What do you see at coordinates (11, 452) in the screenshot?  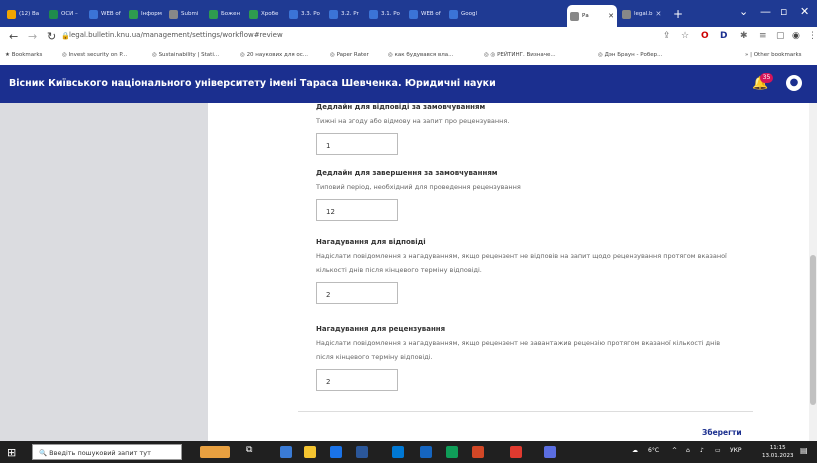 I see `windows-start-icon: ⊞` at bounding box center [11, 452].